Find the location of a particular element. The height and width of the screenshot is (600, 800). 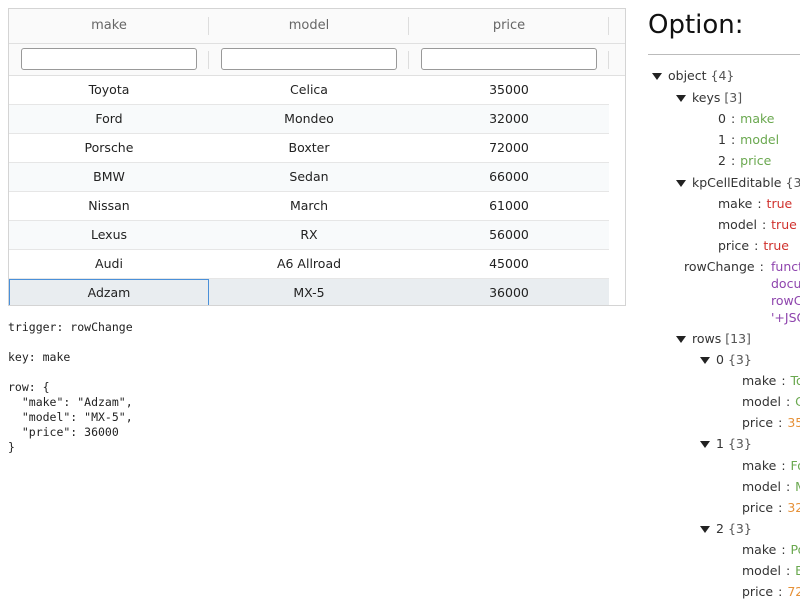

cell-model: Sedan is located at coordinates (309, 177).